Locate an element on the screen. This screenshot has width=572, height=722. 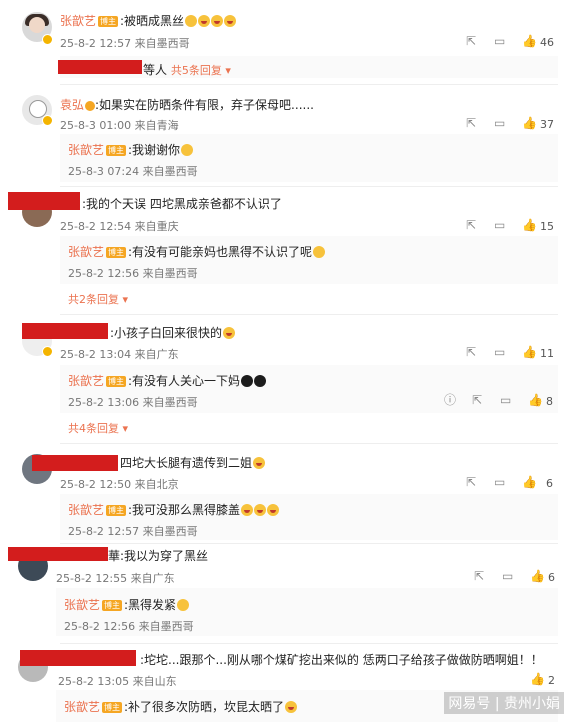
reply-text: :我谢谢你 is located at coordinates (154, 150).